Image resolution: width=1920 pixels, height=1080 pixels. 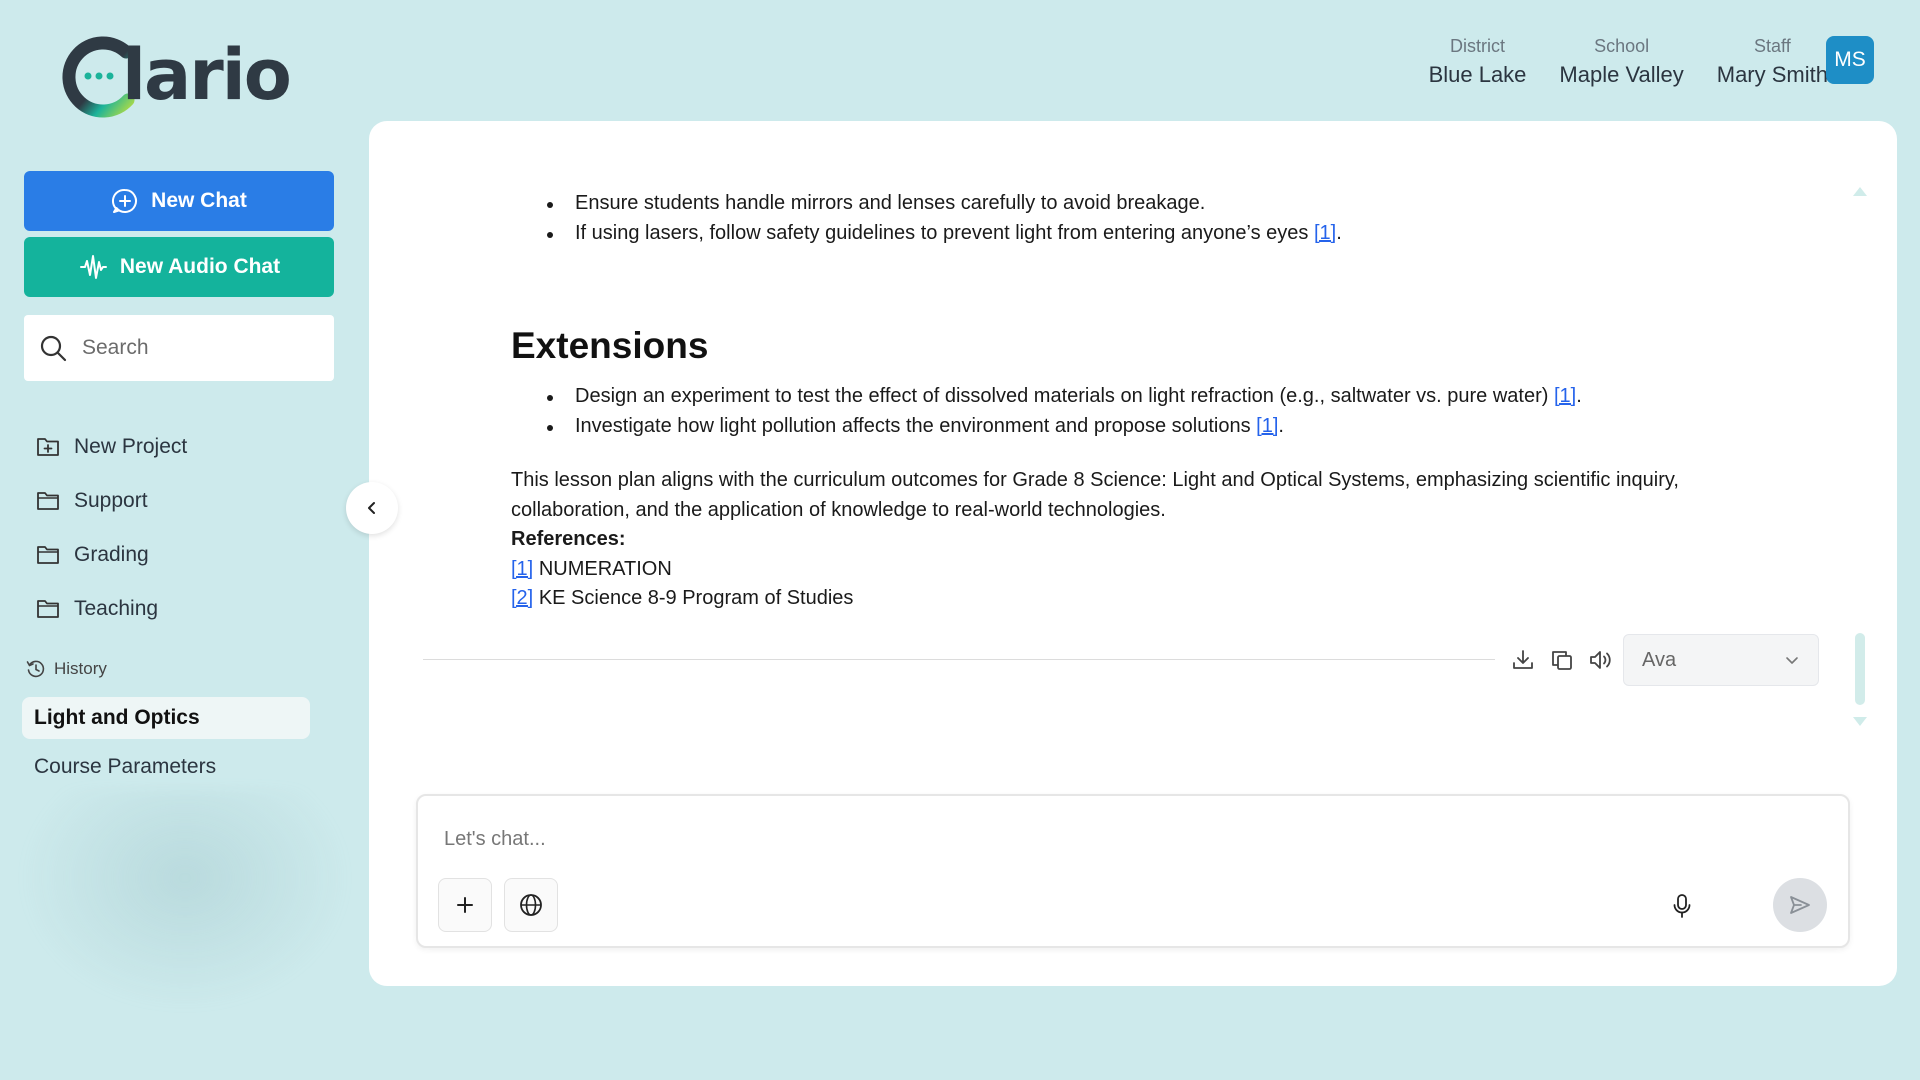 I want to click on history-icon, so click(x=35, y=669).